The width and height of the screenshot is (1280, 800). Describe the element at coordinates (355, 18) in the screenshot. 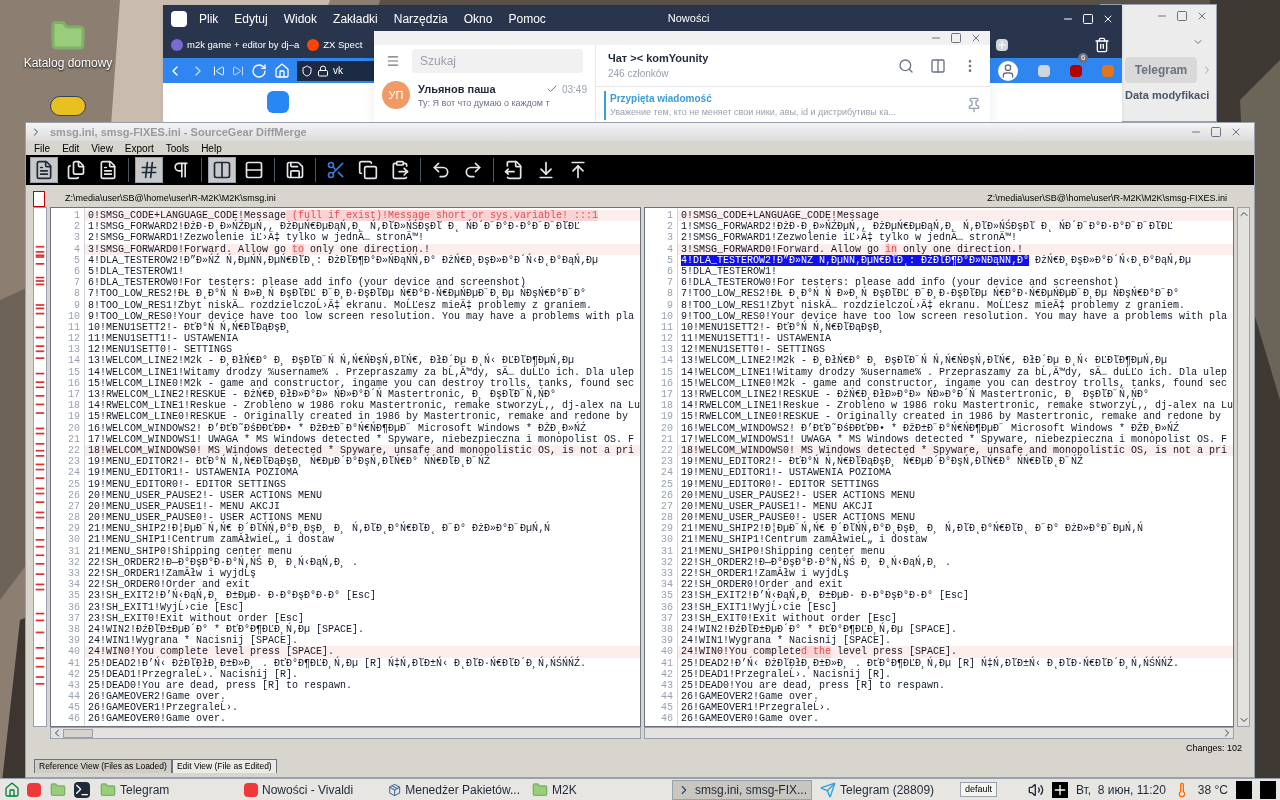

I see `menu-item: Zakładki` at that location.